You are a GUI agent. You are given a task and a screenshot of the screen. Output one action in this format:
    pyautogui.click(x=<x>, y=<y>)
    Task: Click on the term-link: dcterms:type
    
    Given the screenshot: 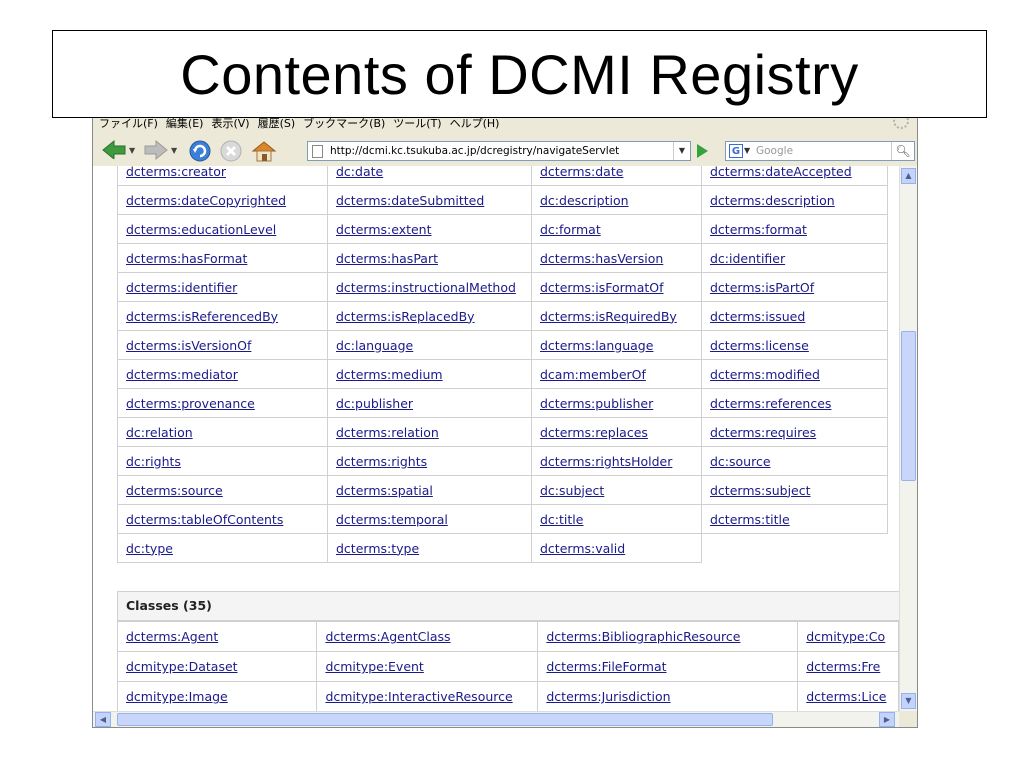 What is the action you would take?
    pyautogui.click(x=377, y=548)
    